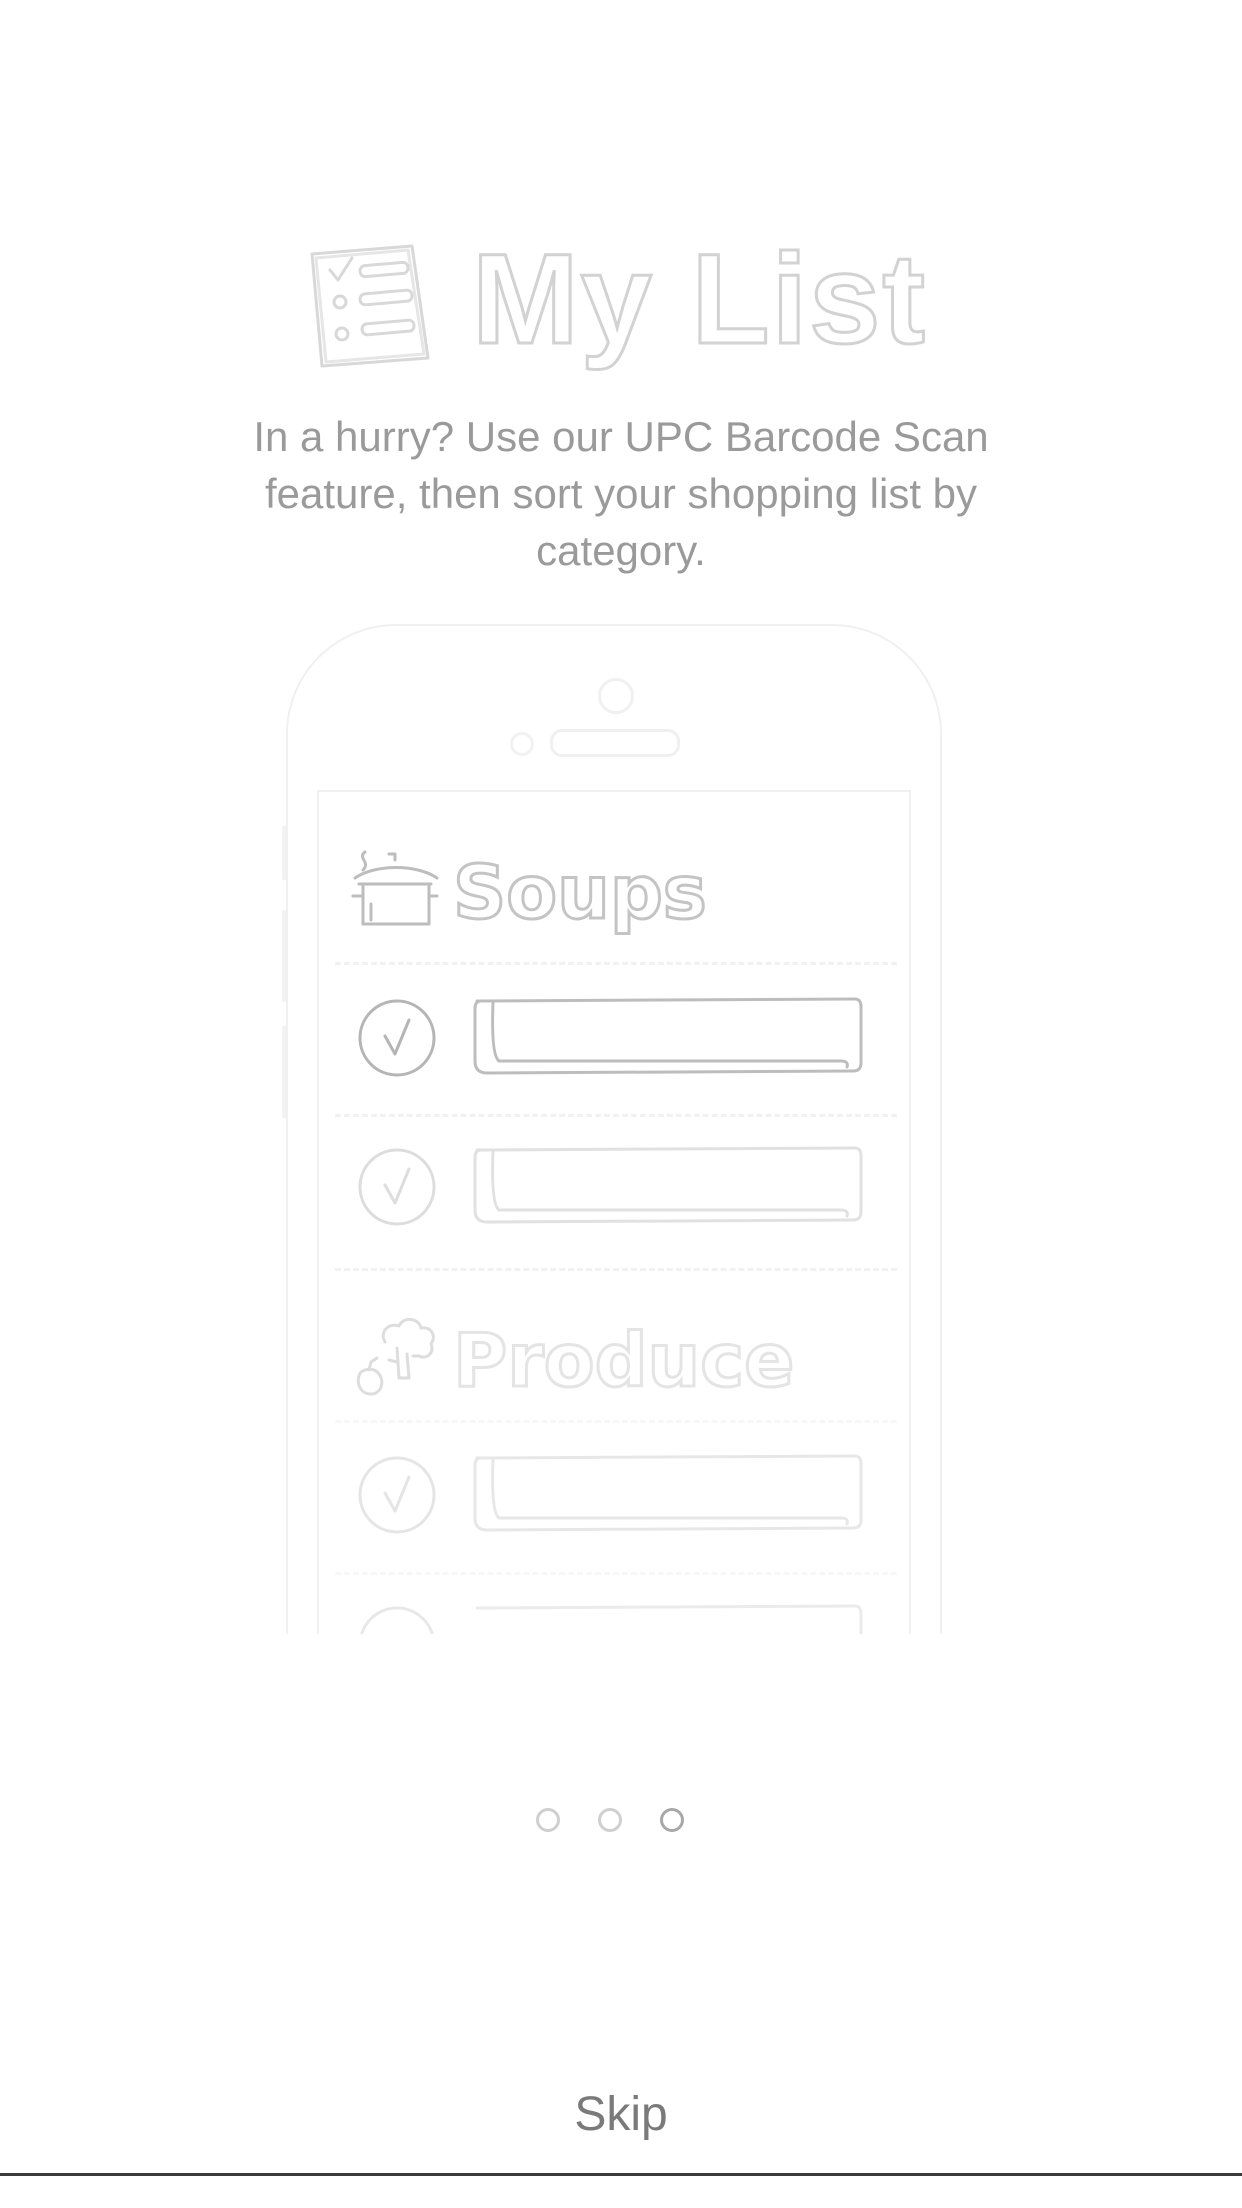 Image resolution: width=1242 pixels, height=2208 pixels. Describe the element at coordinates (616, 1269) in the screenshot. I see `divider` at that location.